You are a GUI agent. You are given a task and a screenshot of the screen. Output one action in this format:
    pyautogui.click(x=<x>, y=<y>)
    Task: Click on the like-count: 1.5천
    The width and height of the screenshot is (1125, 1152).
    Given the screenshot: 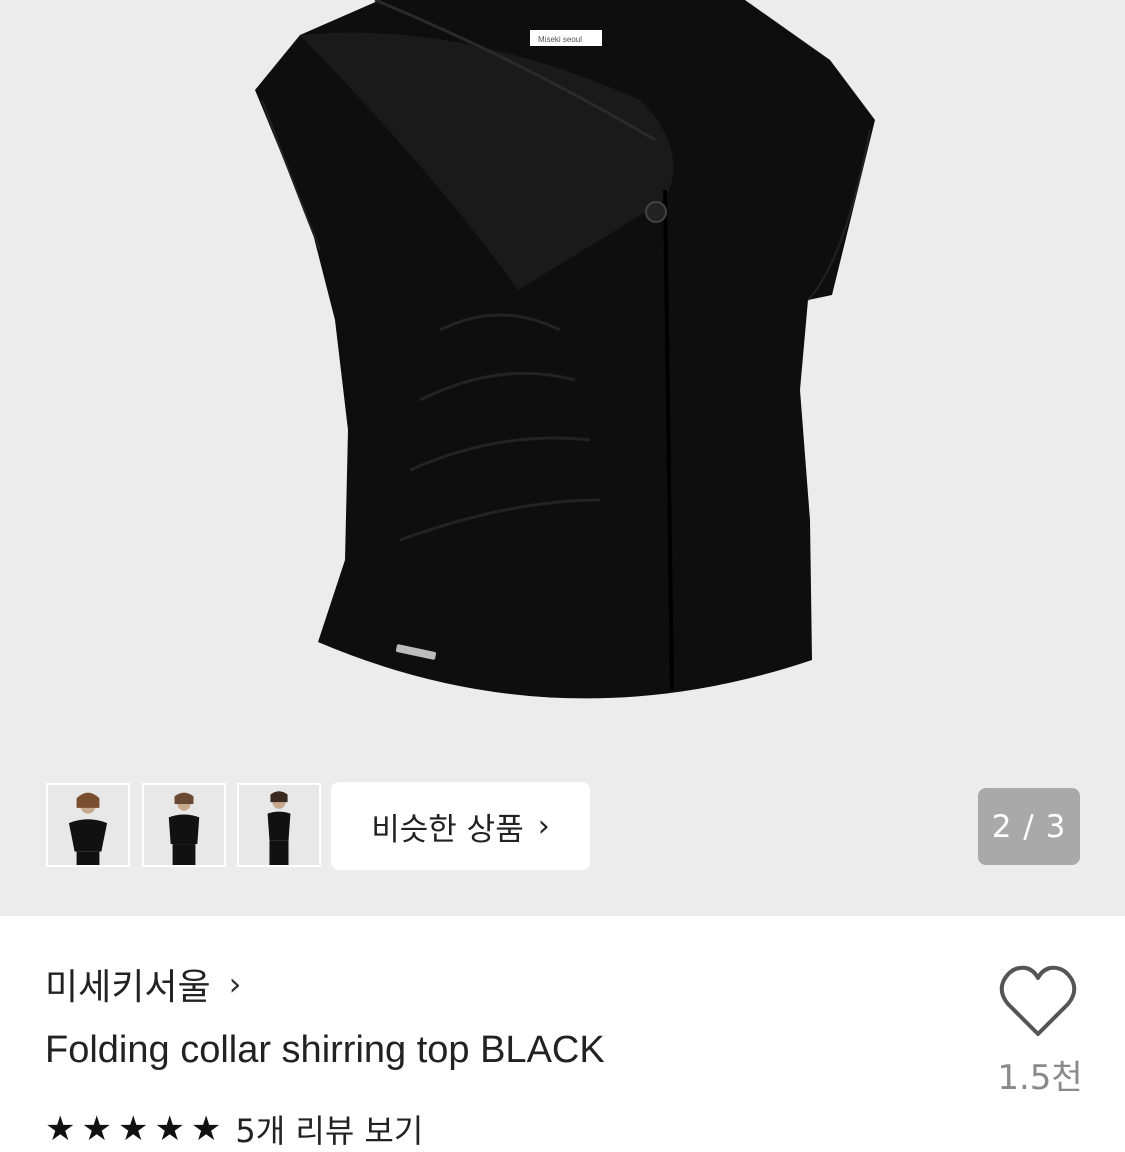 What is the action you would take?
    pyautogui.click(x=1040, y=1078)
    